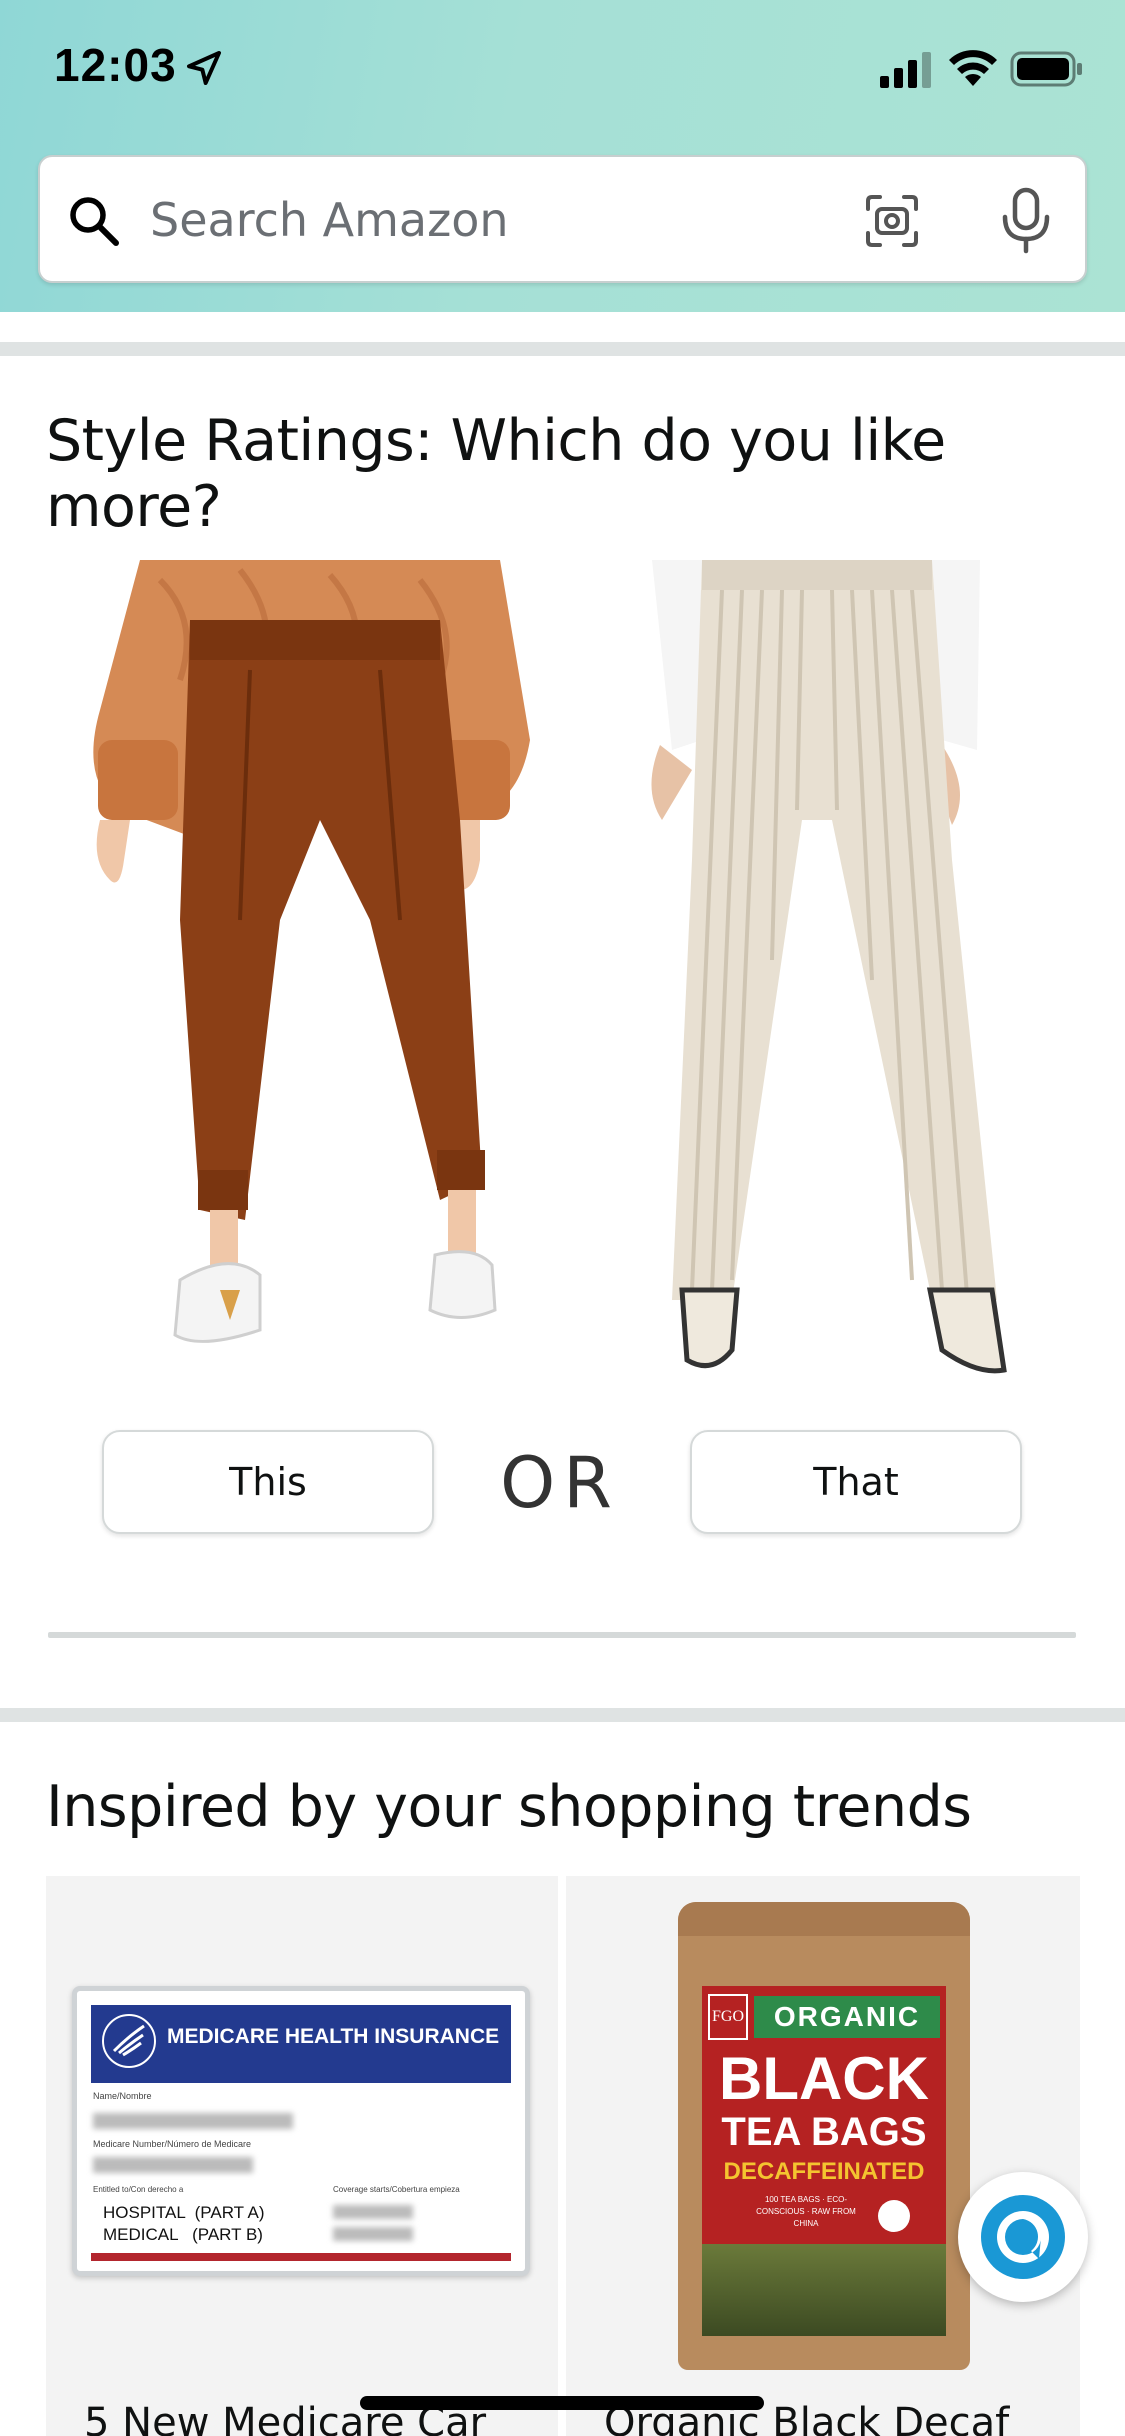  Describe the element at coordinates (204, 68) in the screenshot. I see `location-arrow-icon` at that location.